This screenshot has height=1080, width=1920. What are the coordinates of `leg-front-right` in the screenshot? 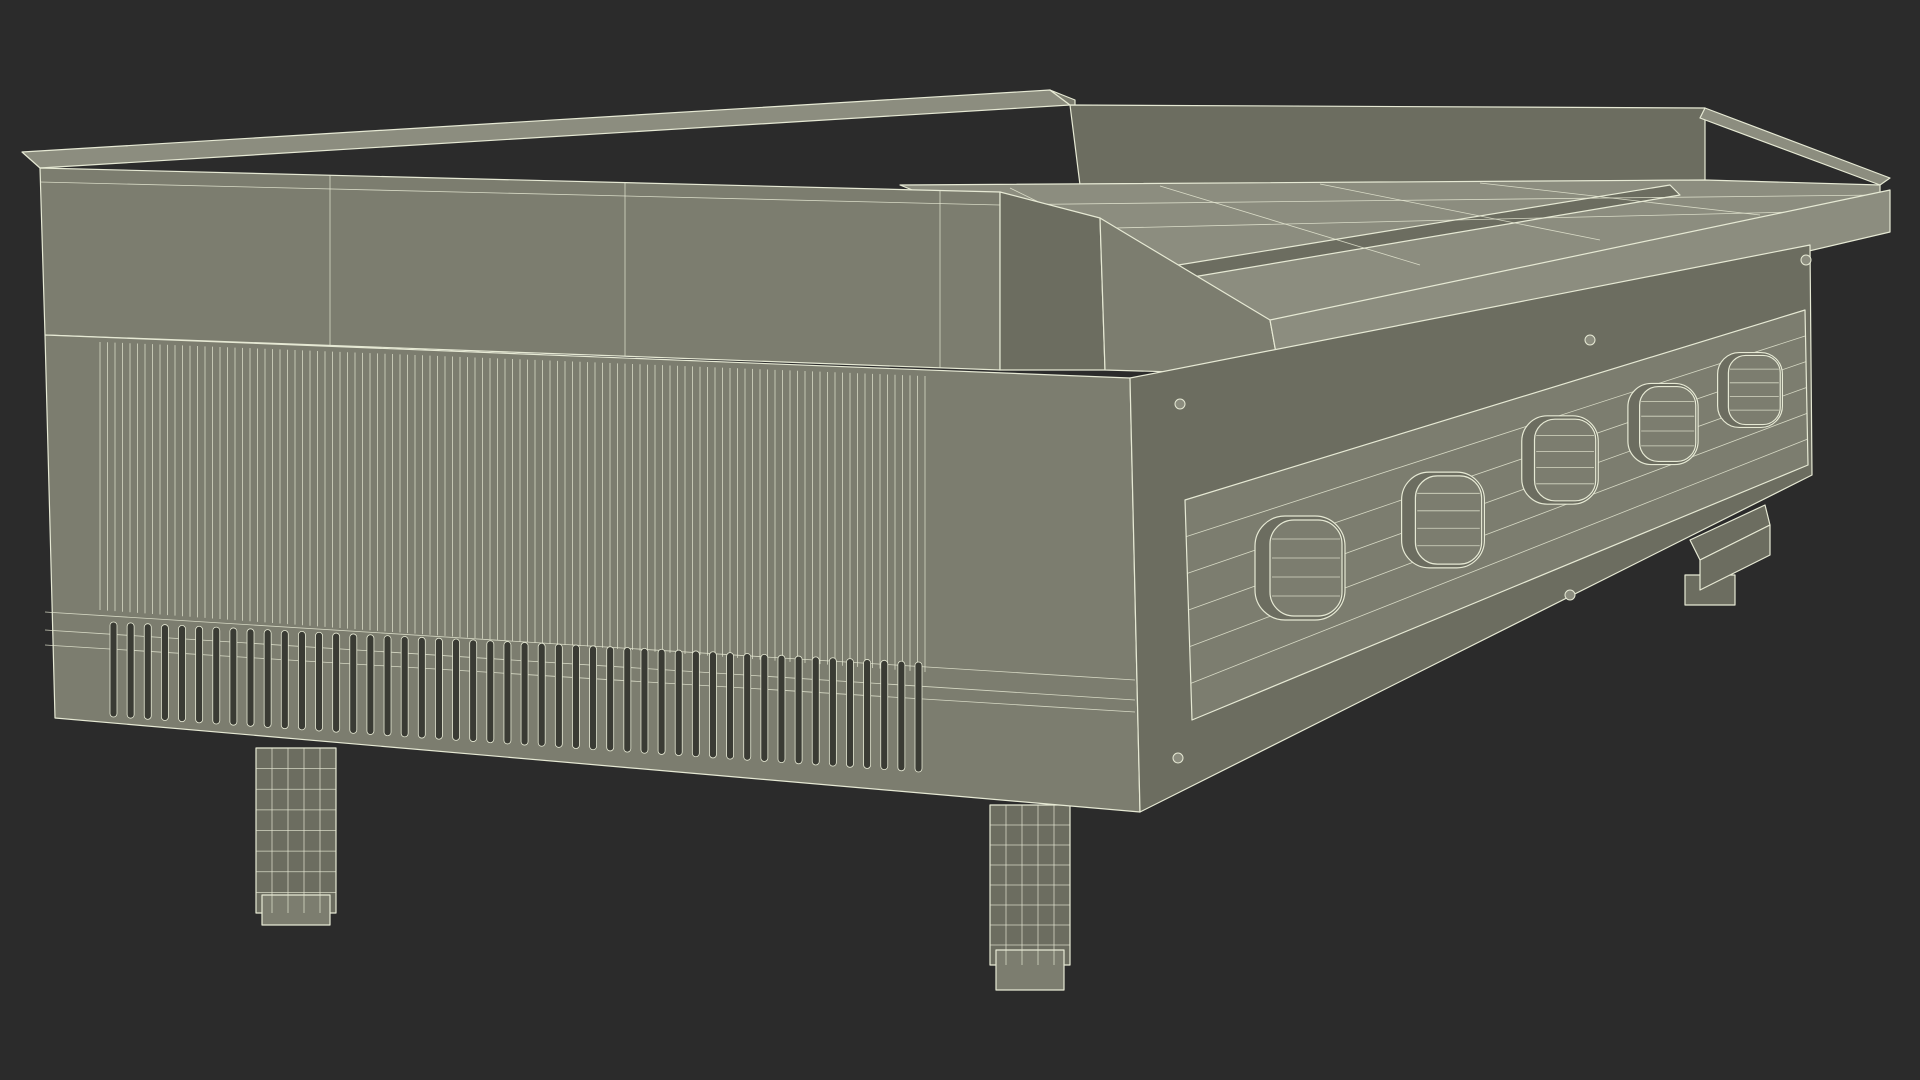 It's located at (1030, 897).